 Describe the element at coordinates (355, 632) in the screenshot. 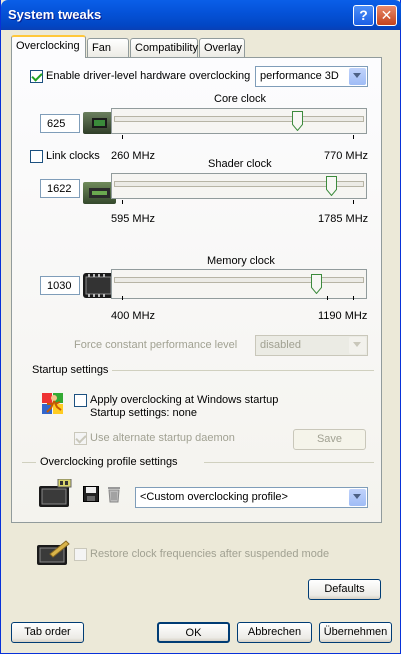

I see `apply-button: Übernehmen` at that location.